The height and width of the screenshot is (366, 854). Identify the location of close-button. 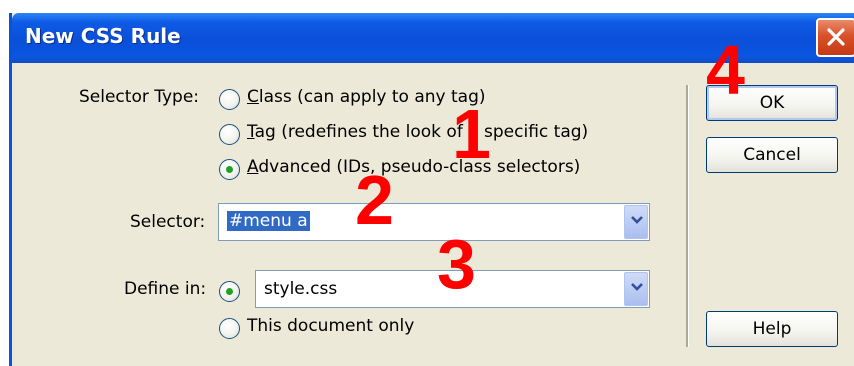
(835, 37).